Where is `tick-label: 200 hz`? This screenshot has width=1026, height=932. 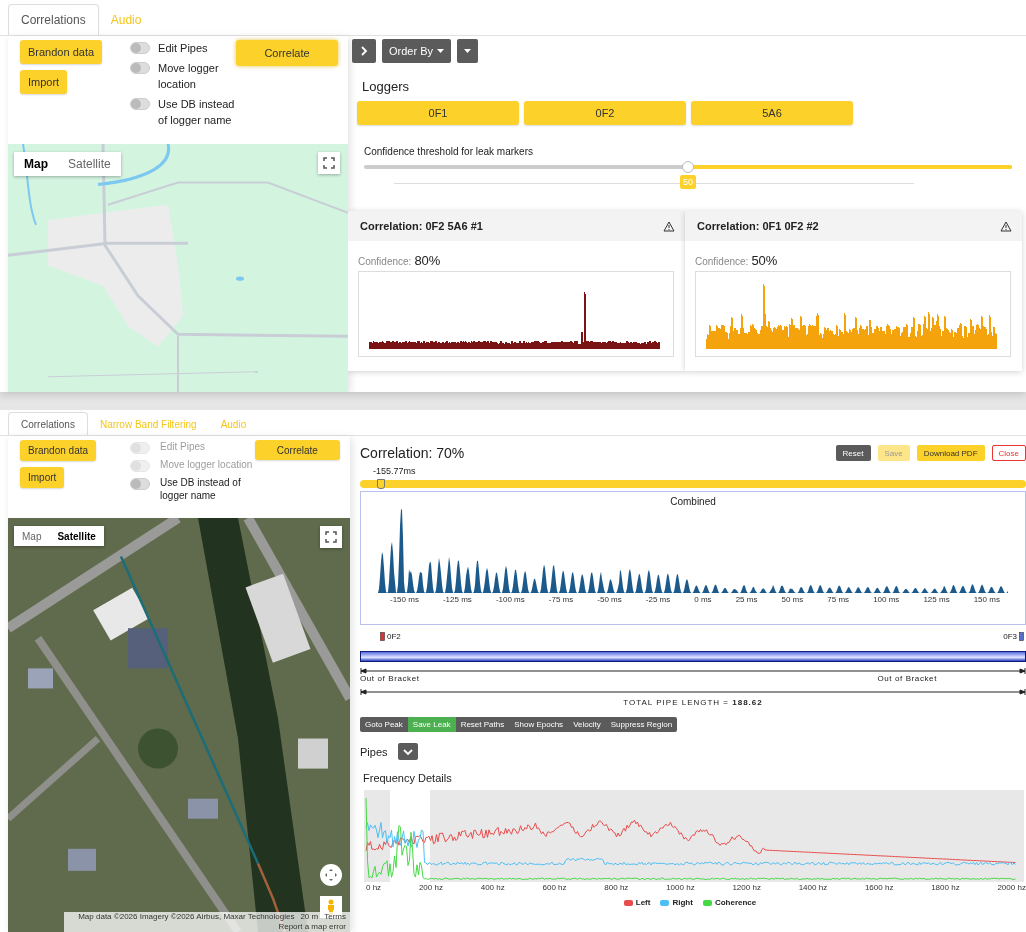 tick-label: 200 hz is located at coordinates (430, 887).